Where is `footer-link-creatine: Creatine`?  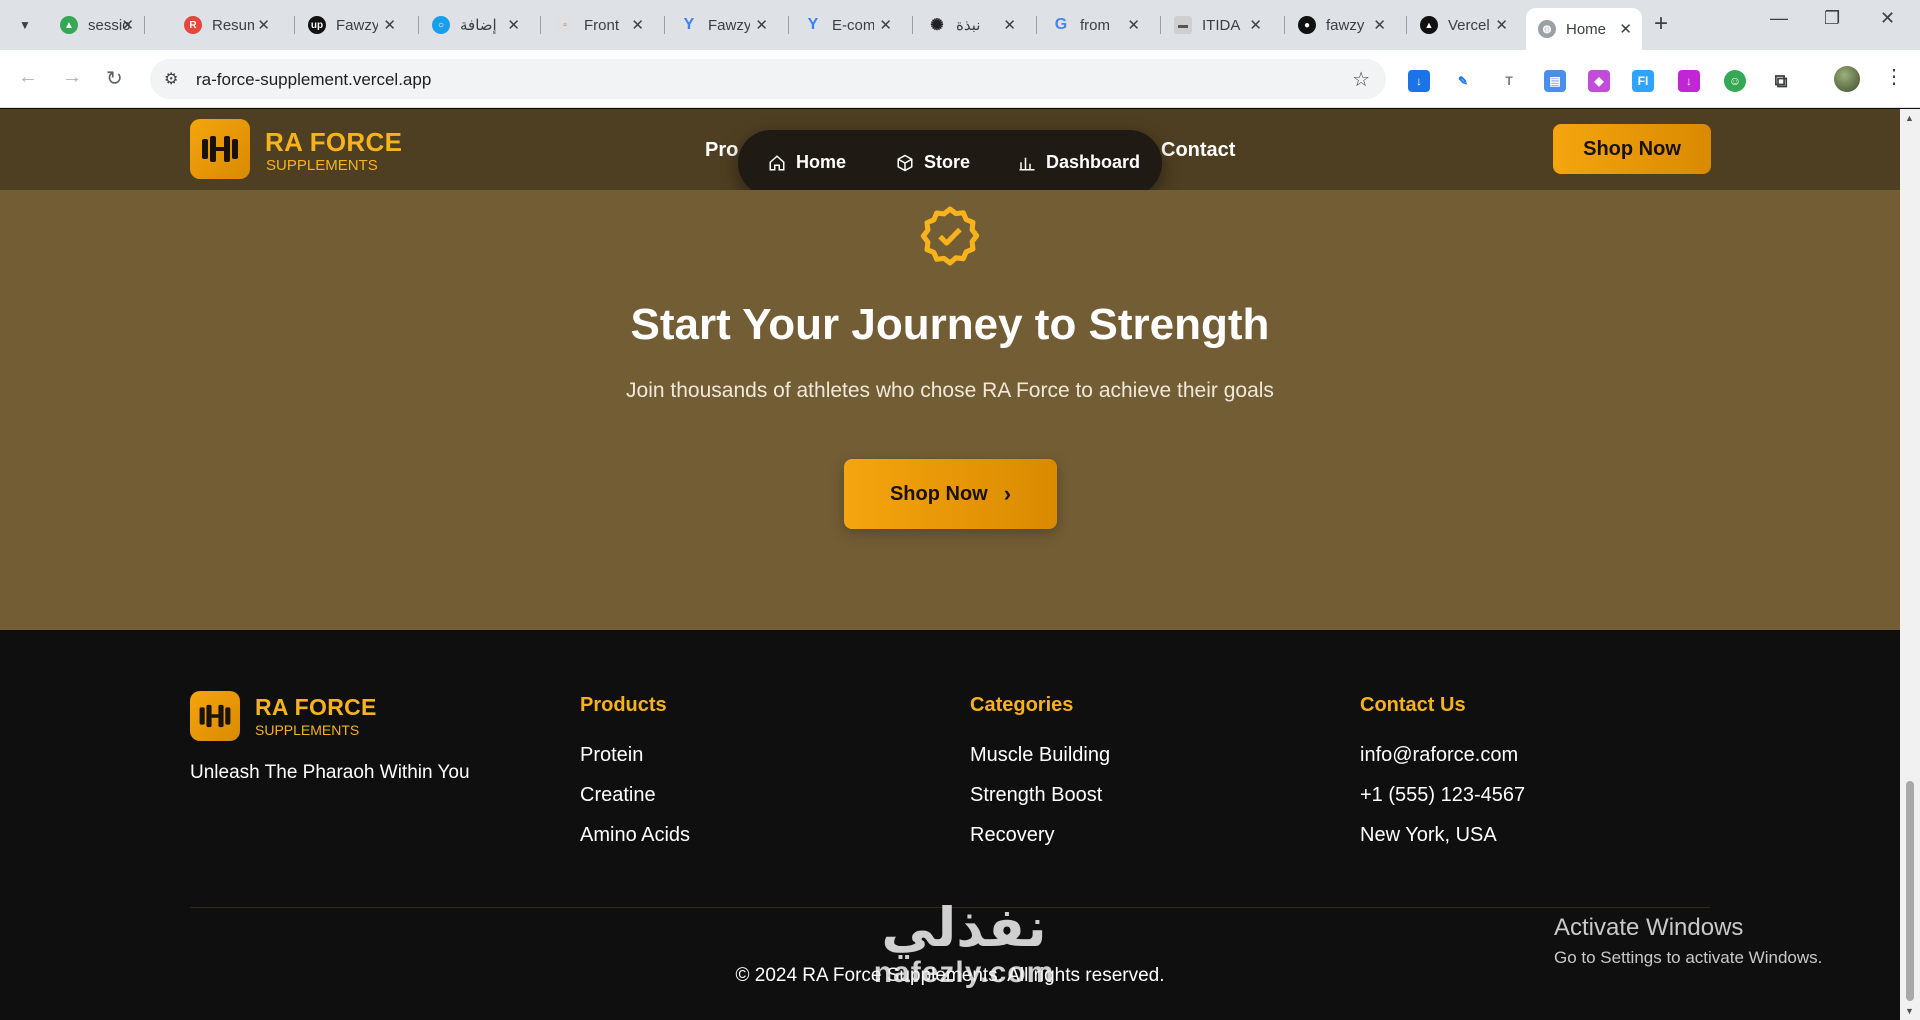
footer-link-creatine: Creatine is located at coordinates (618, 795).